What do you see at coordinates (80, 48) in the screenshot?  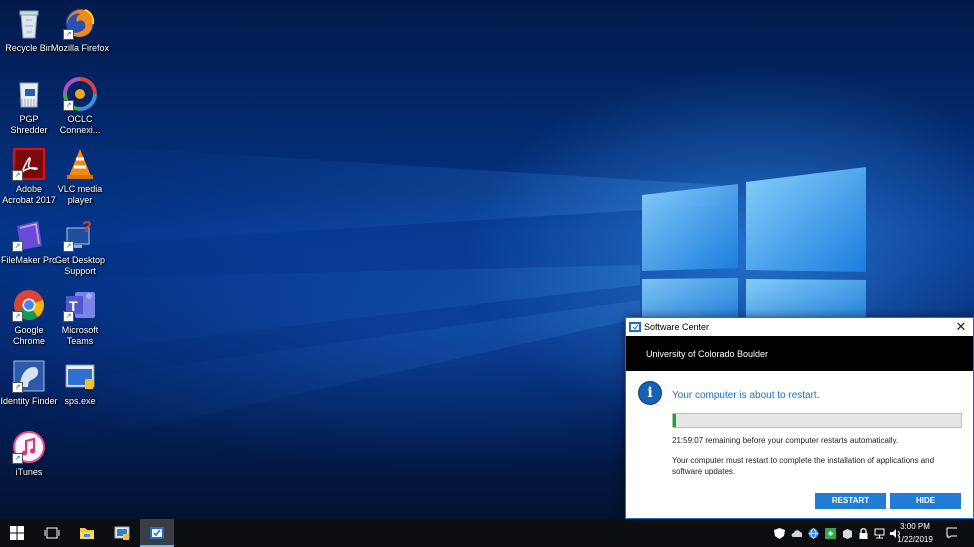 I see `icon-label: Mozilla Firefox` at bounding box center [80, 48].